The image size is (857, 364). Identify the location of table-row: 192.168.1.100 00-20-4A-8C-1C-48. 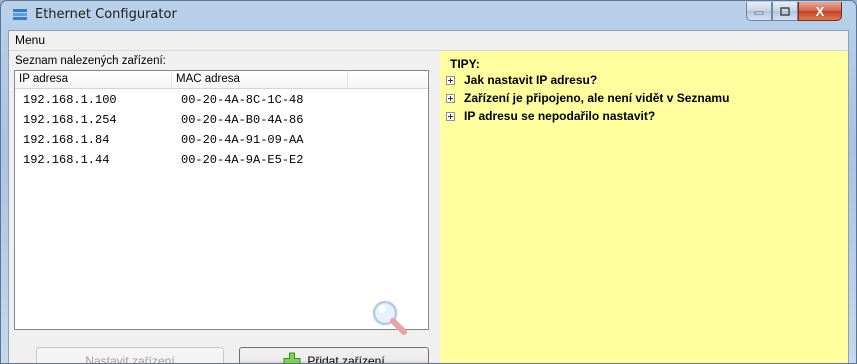
(221, 100).